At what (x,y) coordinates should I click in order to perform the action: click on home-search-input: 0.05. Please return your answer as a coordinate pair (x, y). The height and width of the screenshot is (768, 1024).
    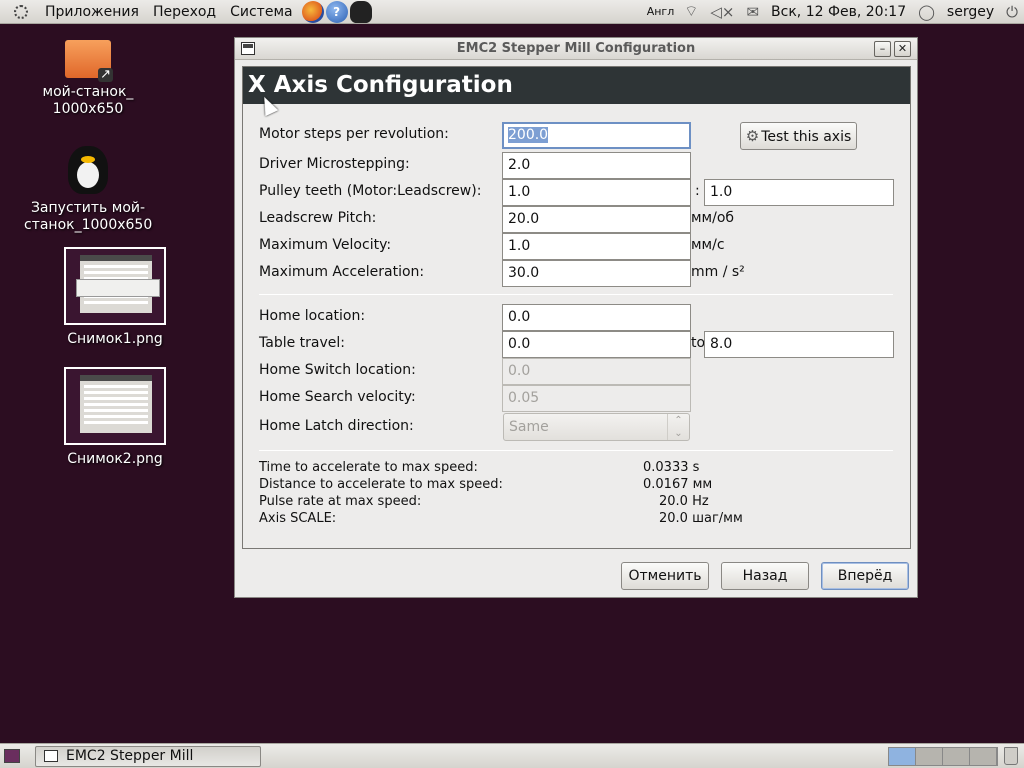
    Looking at the image, I should click on (596, 398).